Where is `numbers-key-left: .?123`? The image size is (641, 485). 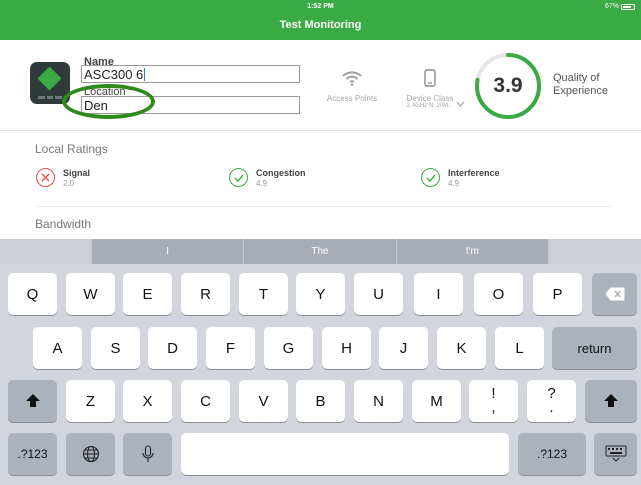
numbers-key-left: .?123 is located at coordinates (32, 454).